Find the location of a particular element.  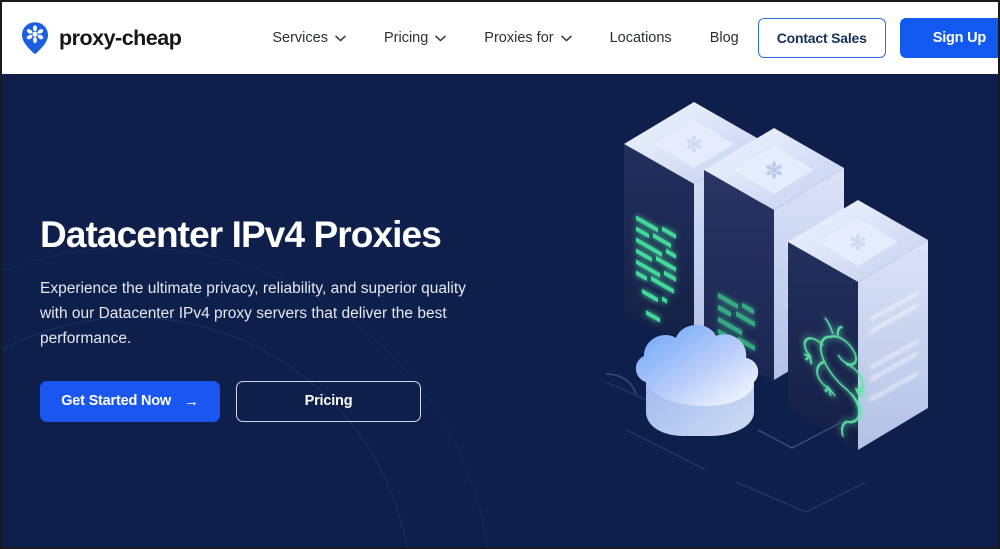

nav-label: Locations is located at coordinates (640, 38).